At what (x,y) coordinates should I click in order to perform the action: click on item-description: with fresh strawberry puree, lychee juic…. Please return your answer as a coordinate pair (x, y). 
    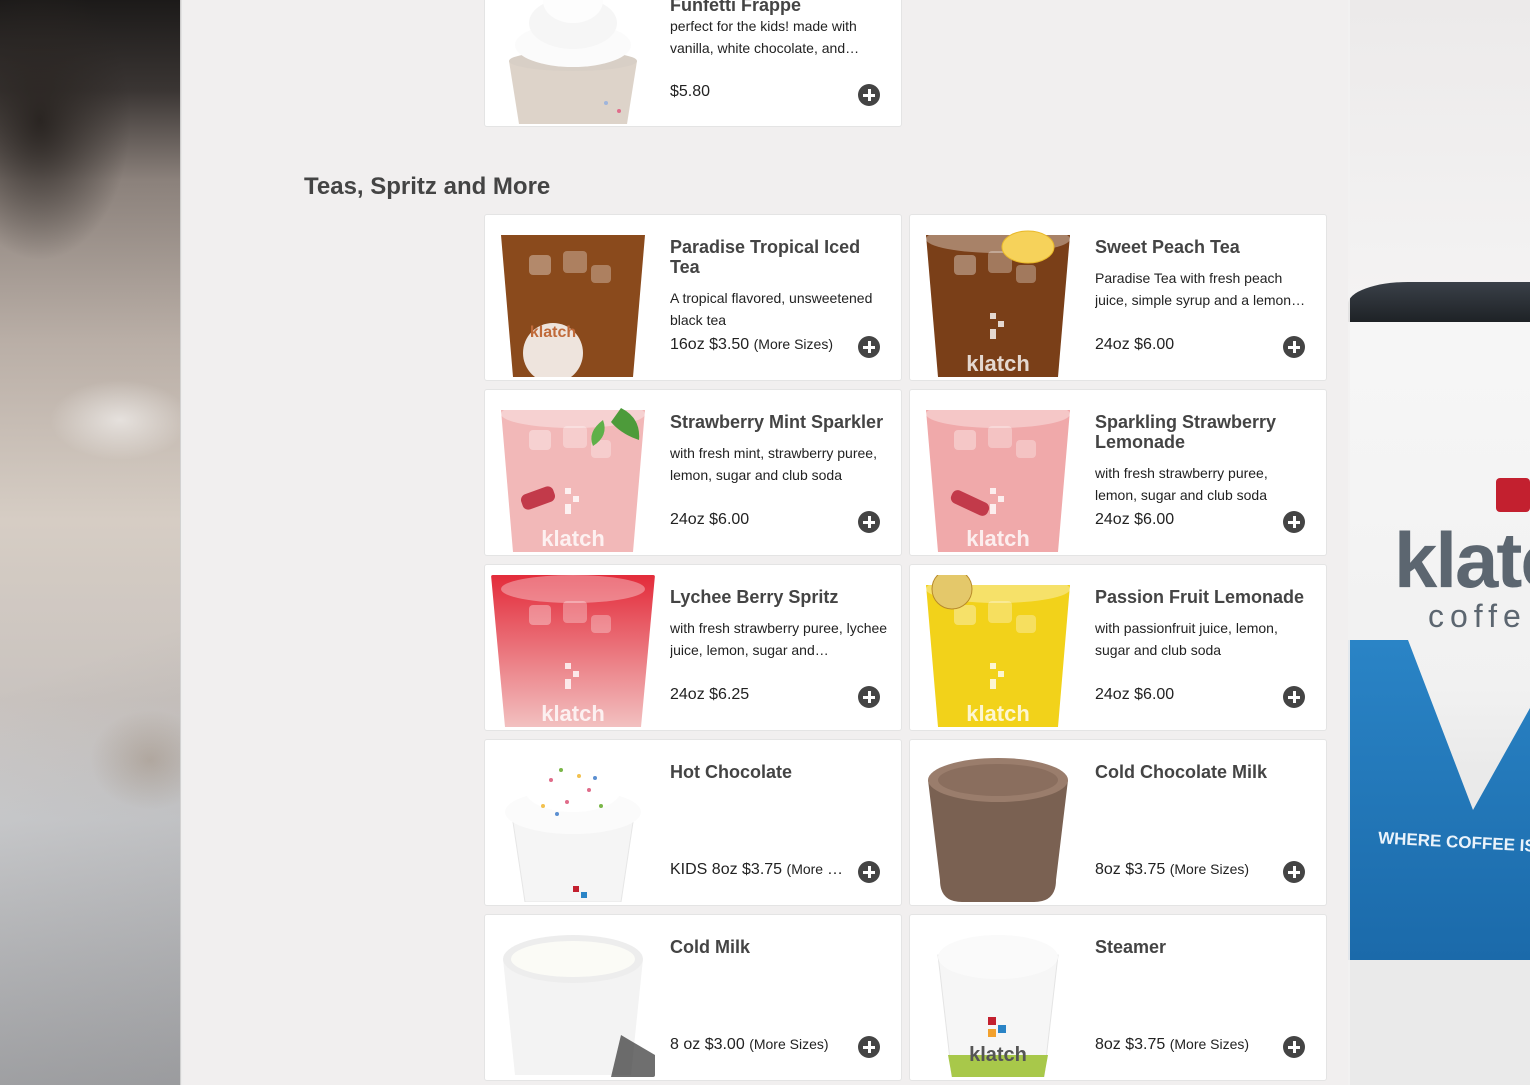
    Looking at the image, I should click on (779, 639).